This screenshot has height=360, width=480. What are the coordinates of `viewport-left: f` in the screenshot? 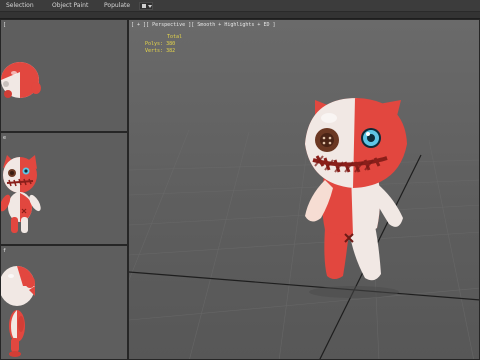 It's located at (64, 302).